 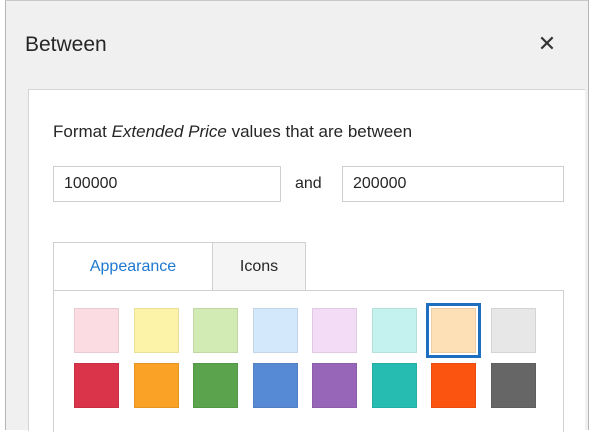 I want to click on close-icon: ✕, so click(x=547, y=43).